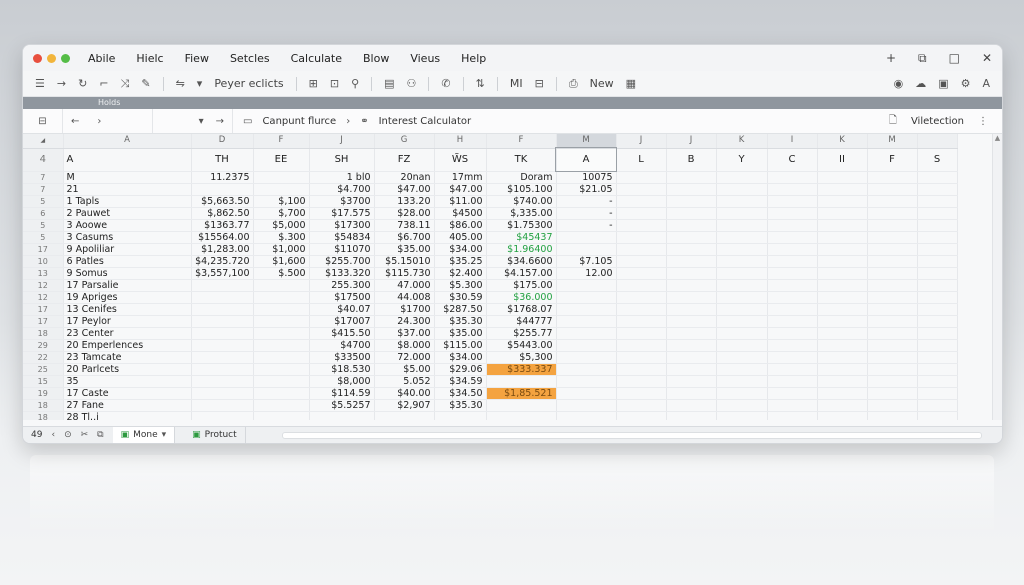 The image size is (1024, 585). I want to click on hamburger-icon: ☰, so click(40, 83).